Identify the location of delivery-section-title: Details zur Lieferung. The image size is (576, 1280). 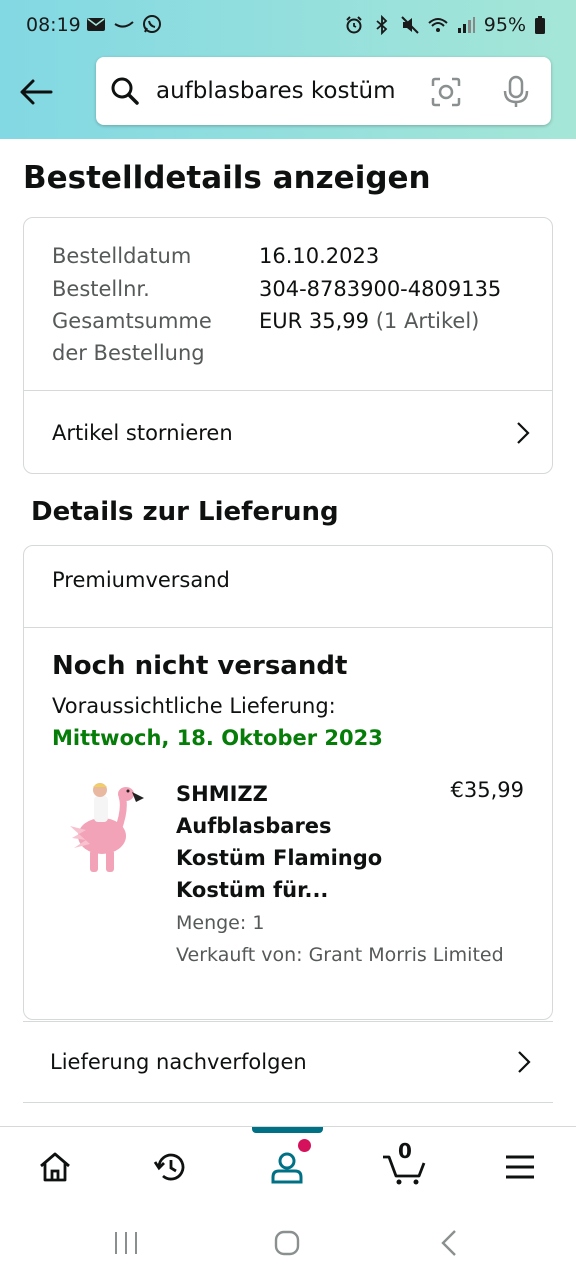
(185, 512).